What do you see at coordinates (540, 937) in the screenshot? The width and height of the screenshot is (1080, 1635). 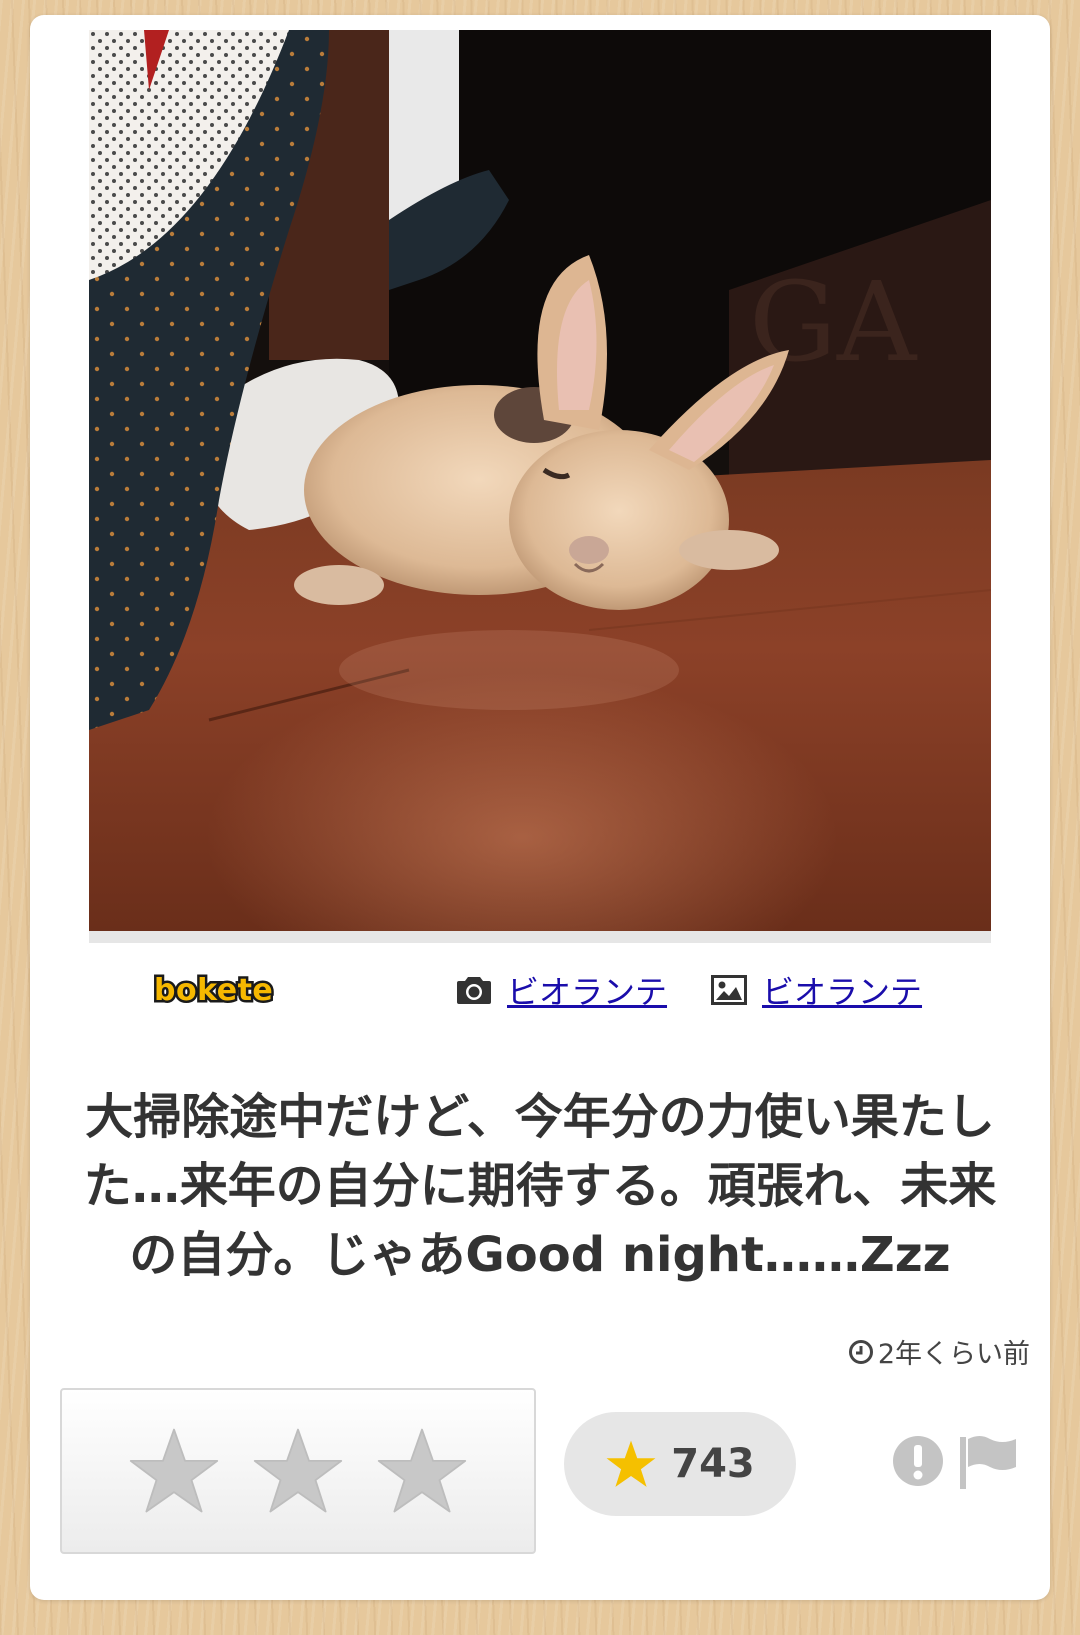 I see `photo-bottom-bar` at bounding box center [540, 937].